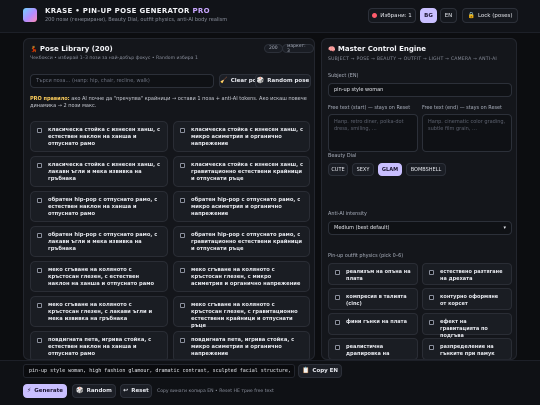  What do you see at coordinates (127, 11) in the screenshot?
I see `app-title: KRASE • PIN-UP POSE GENERATOR PRO` at bounding box center [127, 11].